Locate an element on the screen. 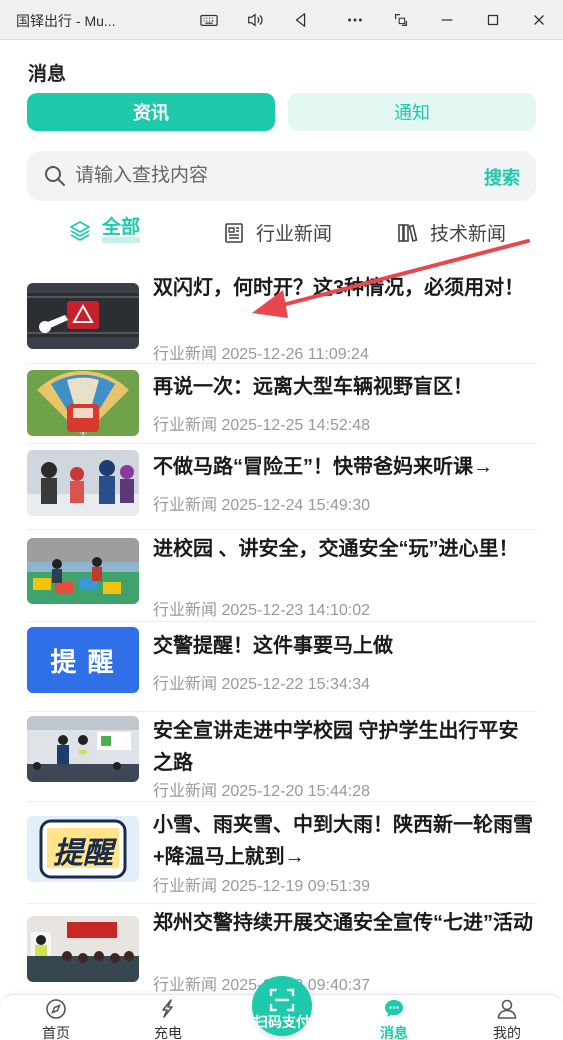  screenshot-icon is located at coordinates (401, 20).